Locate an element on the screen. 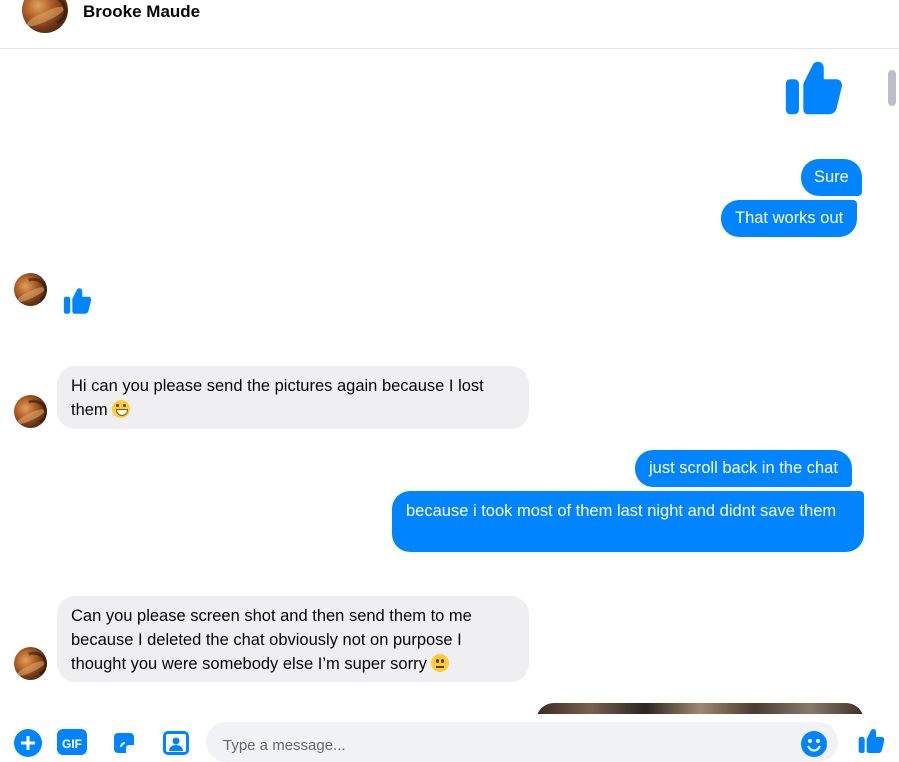 The image size is (899, 762). contact-name: Brooke Maude is located at coordinates (141, 12).